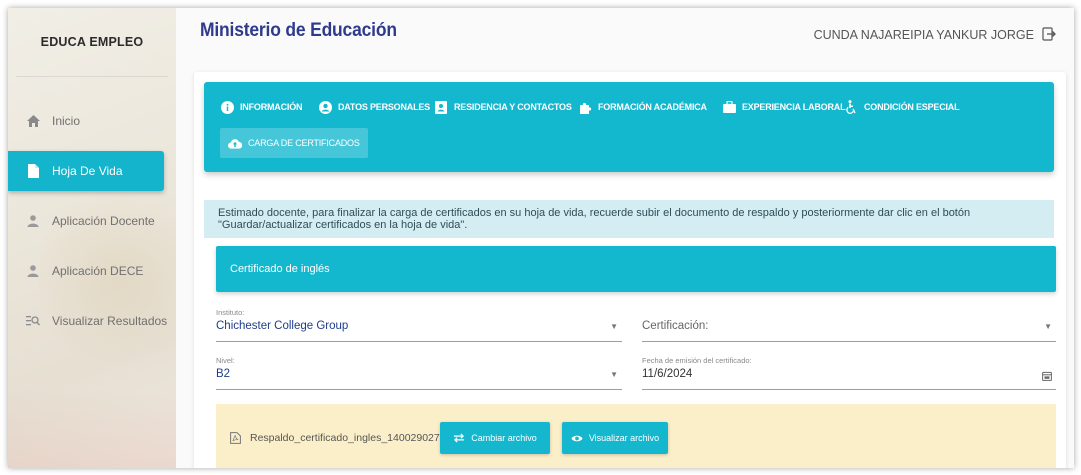 This screenshot has height=475, width=1081. Describe the element at coordinates (33, 121) in the screenshot. I see `home-icon` at that location.